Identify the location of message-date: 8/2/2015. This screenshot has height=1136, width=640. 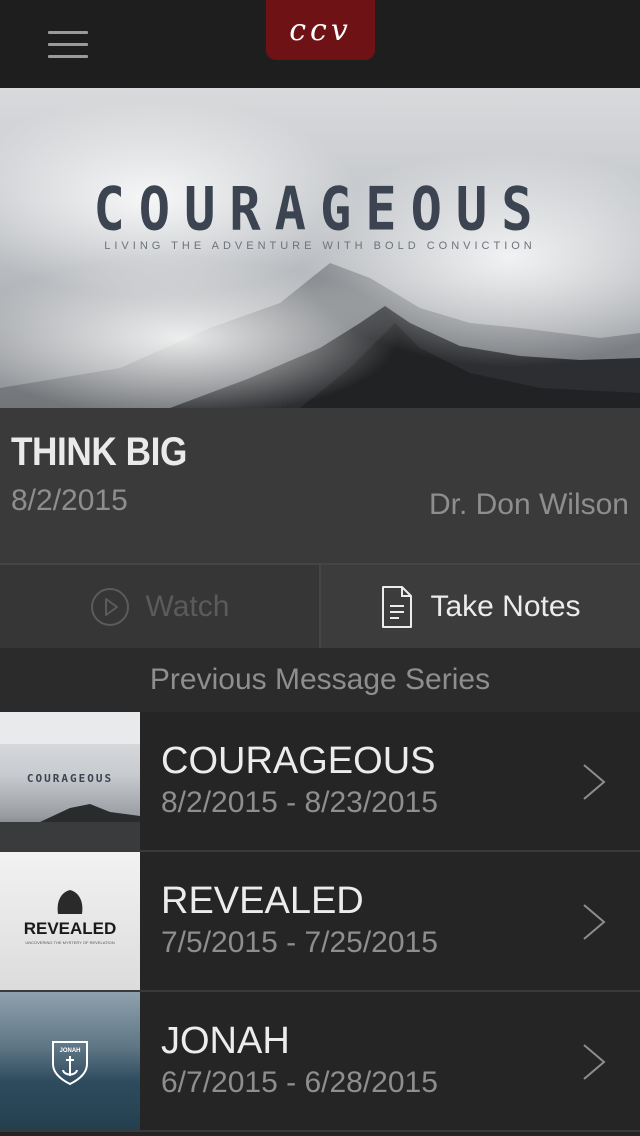
(69, 500).